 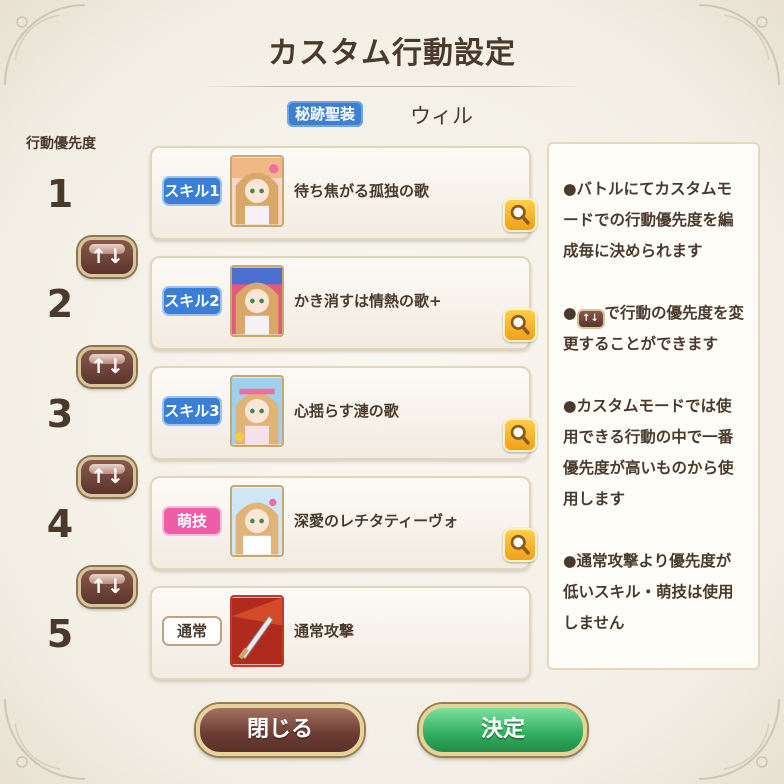 I want to click on swap-button-3-4: ↑↓, so click(x=107, y=477).